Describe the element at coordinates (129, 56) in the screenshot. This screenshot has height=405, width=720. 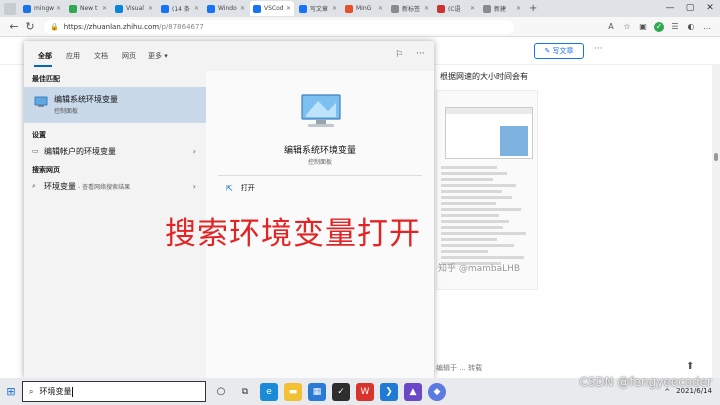
I see `tab-web: 网页` at that location.